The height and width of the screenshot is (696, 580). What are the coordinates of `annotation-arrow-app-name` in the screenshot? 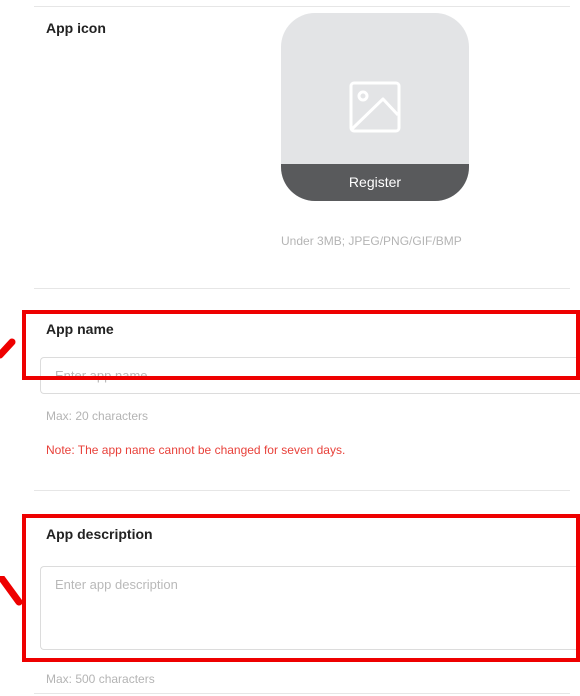 It's located at (8, 348).